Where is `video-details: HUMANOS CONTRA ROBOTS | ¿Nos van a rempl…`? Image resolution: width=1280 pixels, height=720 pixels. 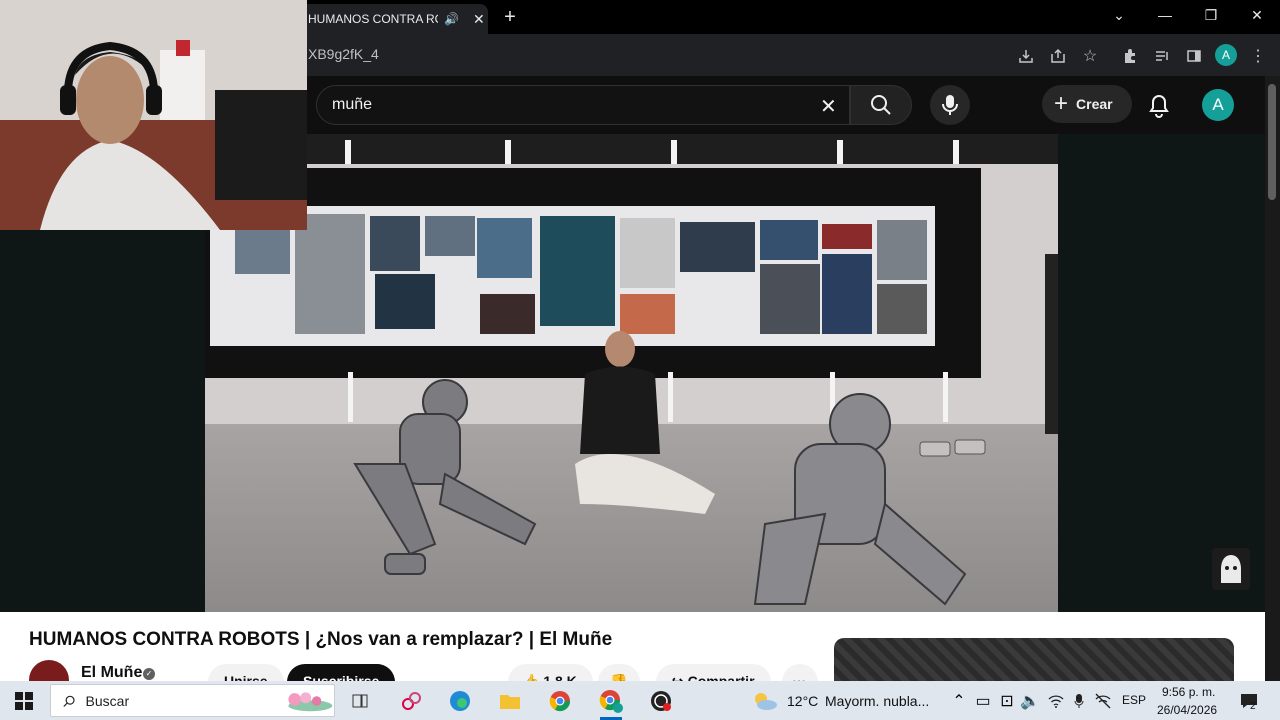 video-details: HUMANOS CONTRA ROBOTS | ¿Nos van a rempl… is located at coordinates (632, 646).